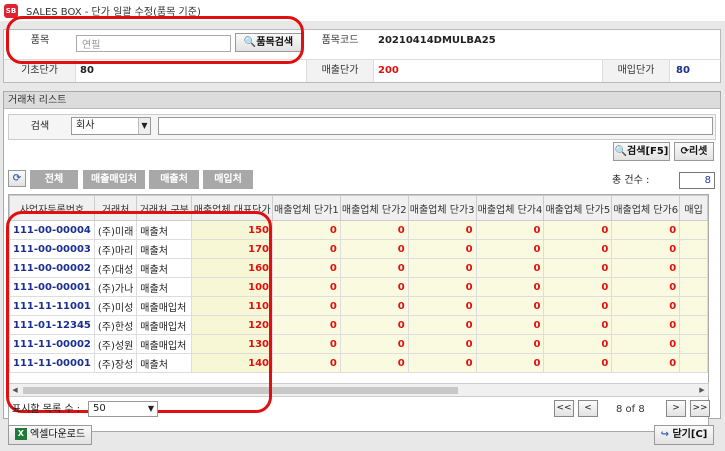 Image resolution: width=725 pixels, height=451 pixels. What do you see at coordinates (11, 10) in the screenshot?
I see `app-logo: SB` at bounding box center [11, 10].